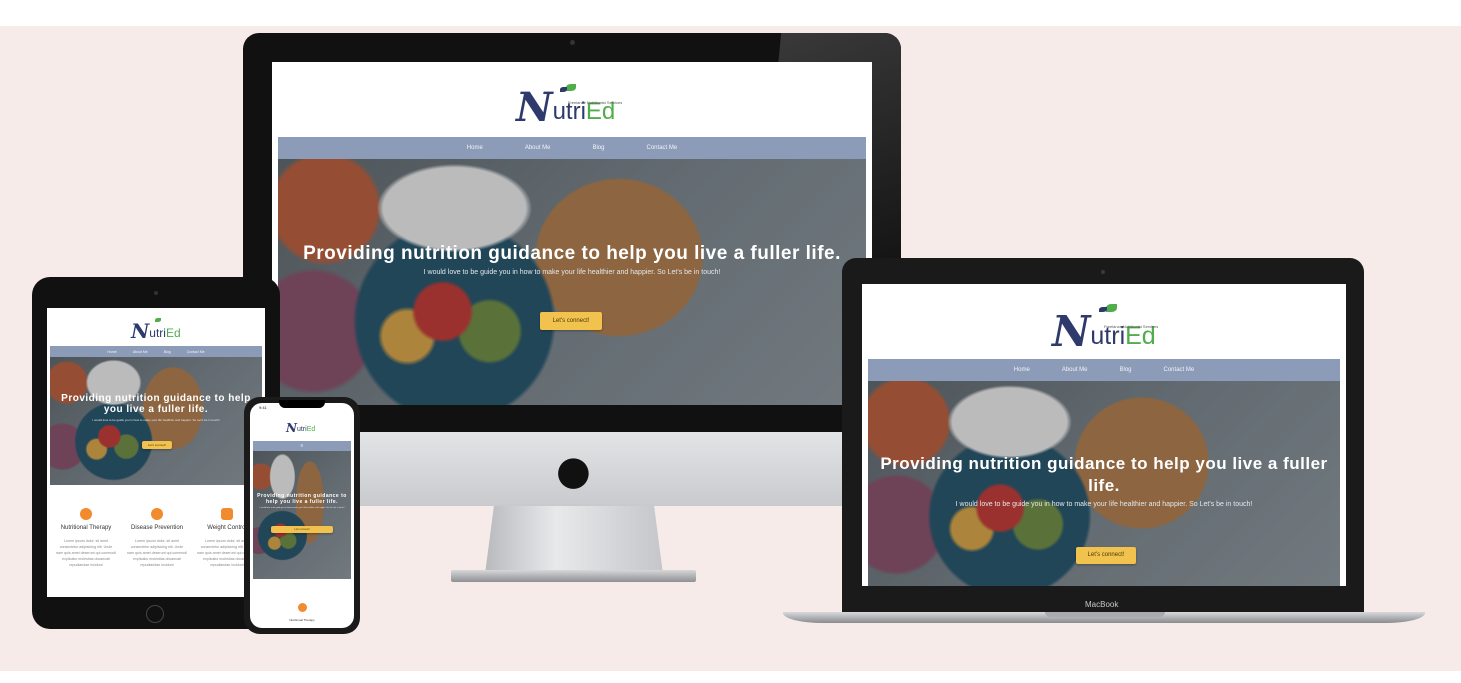 Image resolution: width=1461 pixels, height=683 pixels. I want to click on status-time: 9:41, so click(263, 407).